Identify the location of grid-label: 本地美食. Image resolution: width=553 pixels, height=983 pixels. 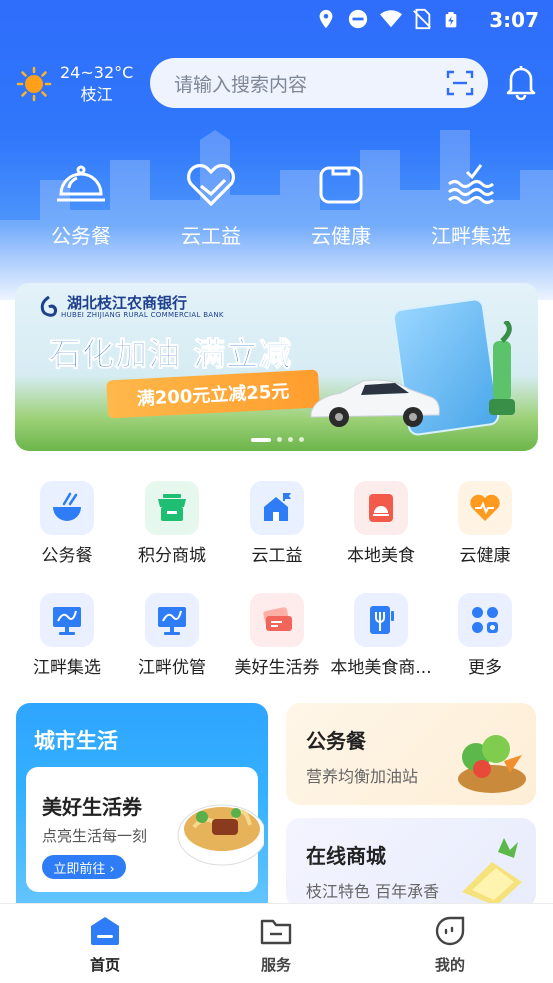
(381, 556).